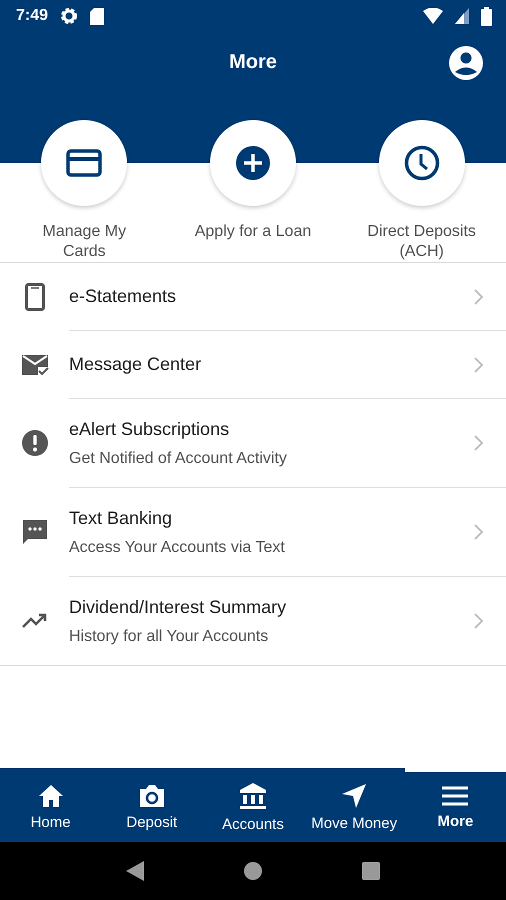 The image size is (506, 900). What do you see at coordinates (32, 16) in the screenshot?
I see `status-time: 7:49` at bounding box center [32, 16].